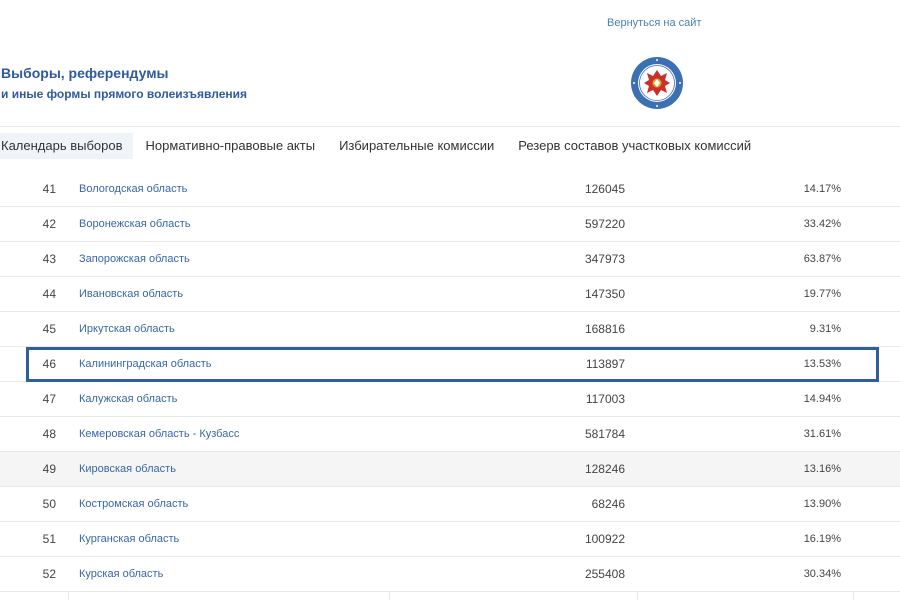  I want to click on nav-tab: Календарь выборов, so click(66, 146).